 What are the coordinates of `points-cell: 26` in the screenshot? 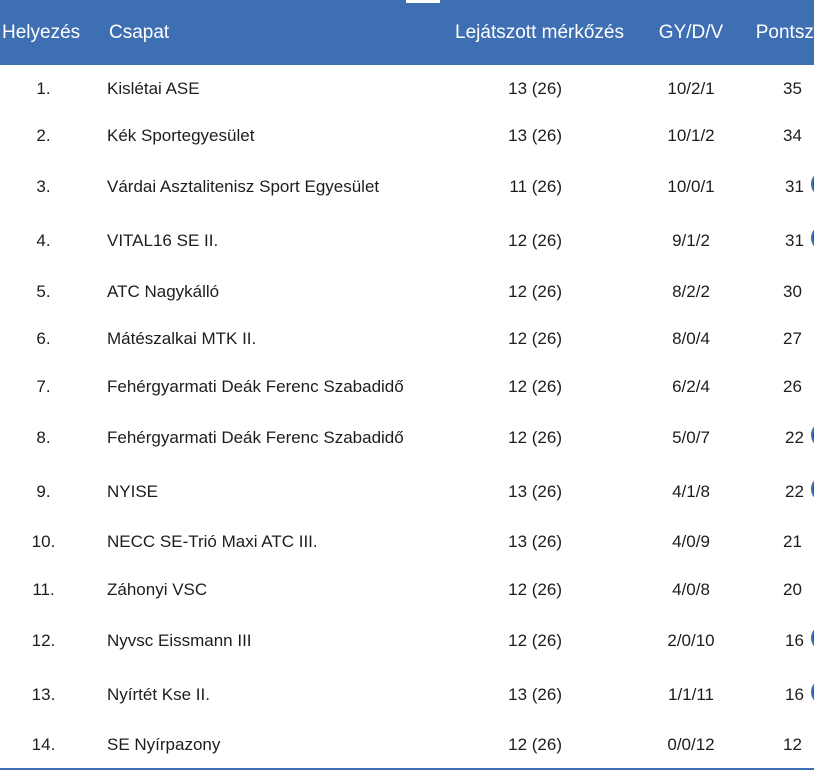 It's located at (782, 387).